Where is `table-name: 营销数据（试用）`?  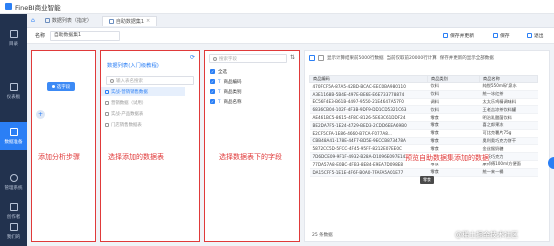
table-name: 营销数据（试用） is located at coordinates (129, 103).